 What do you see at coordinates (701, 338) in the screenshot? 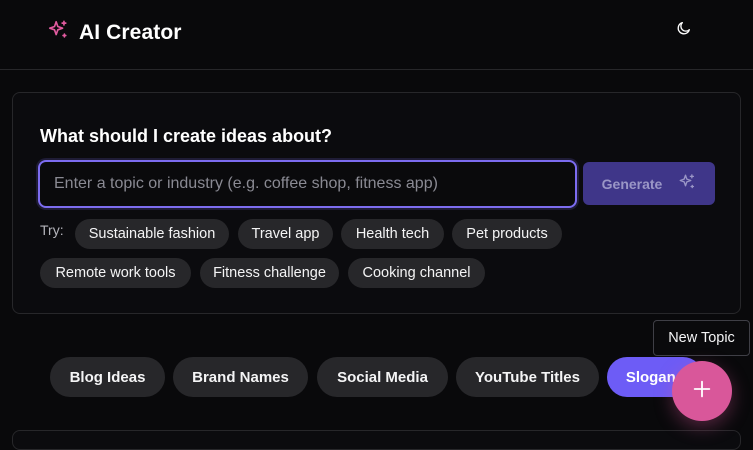
I see `new-topic-tooltip: New Topic` at bounding box center [701, 338].